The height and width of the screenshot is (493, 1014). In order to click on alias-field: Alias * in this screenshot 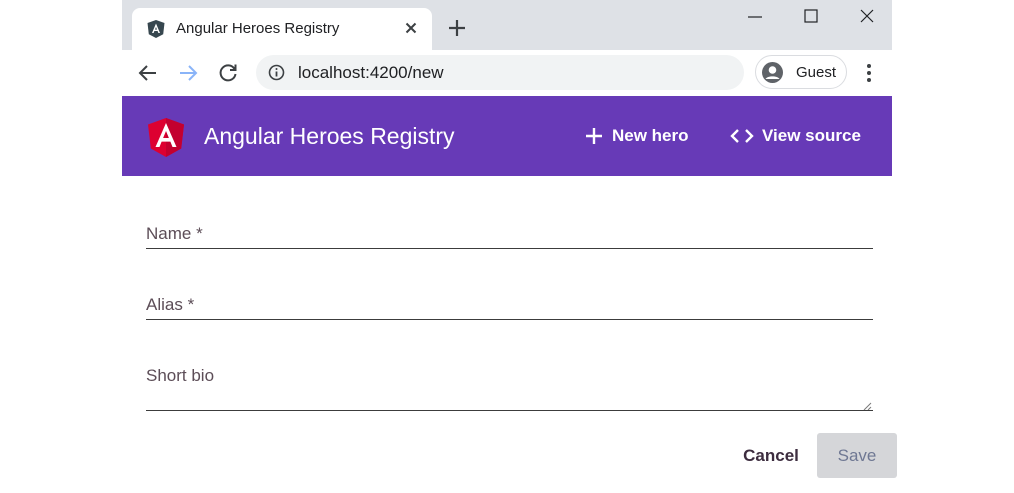, I will do `click(509, 306)`.